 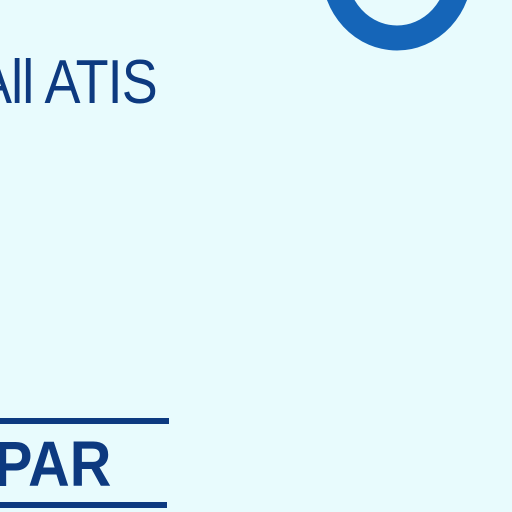 I want to click on par-label: PAR, so click(x=56, y=464).